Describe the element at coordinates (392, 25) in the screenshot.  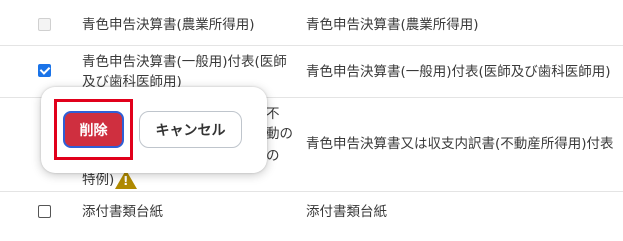
I see `document-title-cell: 青色申告決算書(農業所得用)` at that location.